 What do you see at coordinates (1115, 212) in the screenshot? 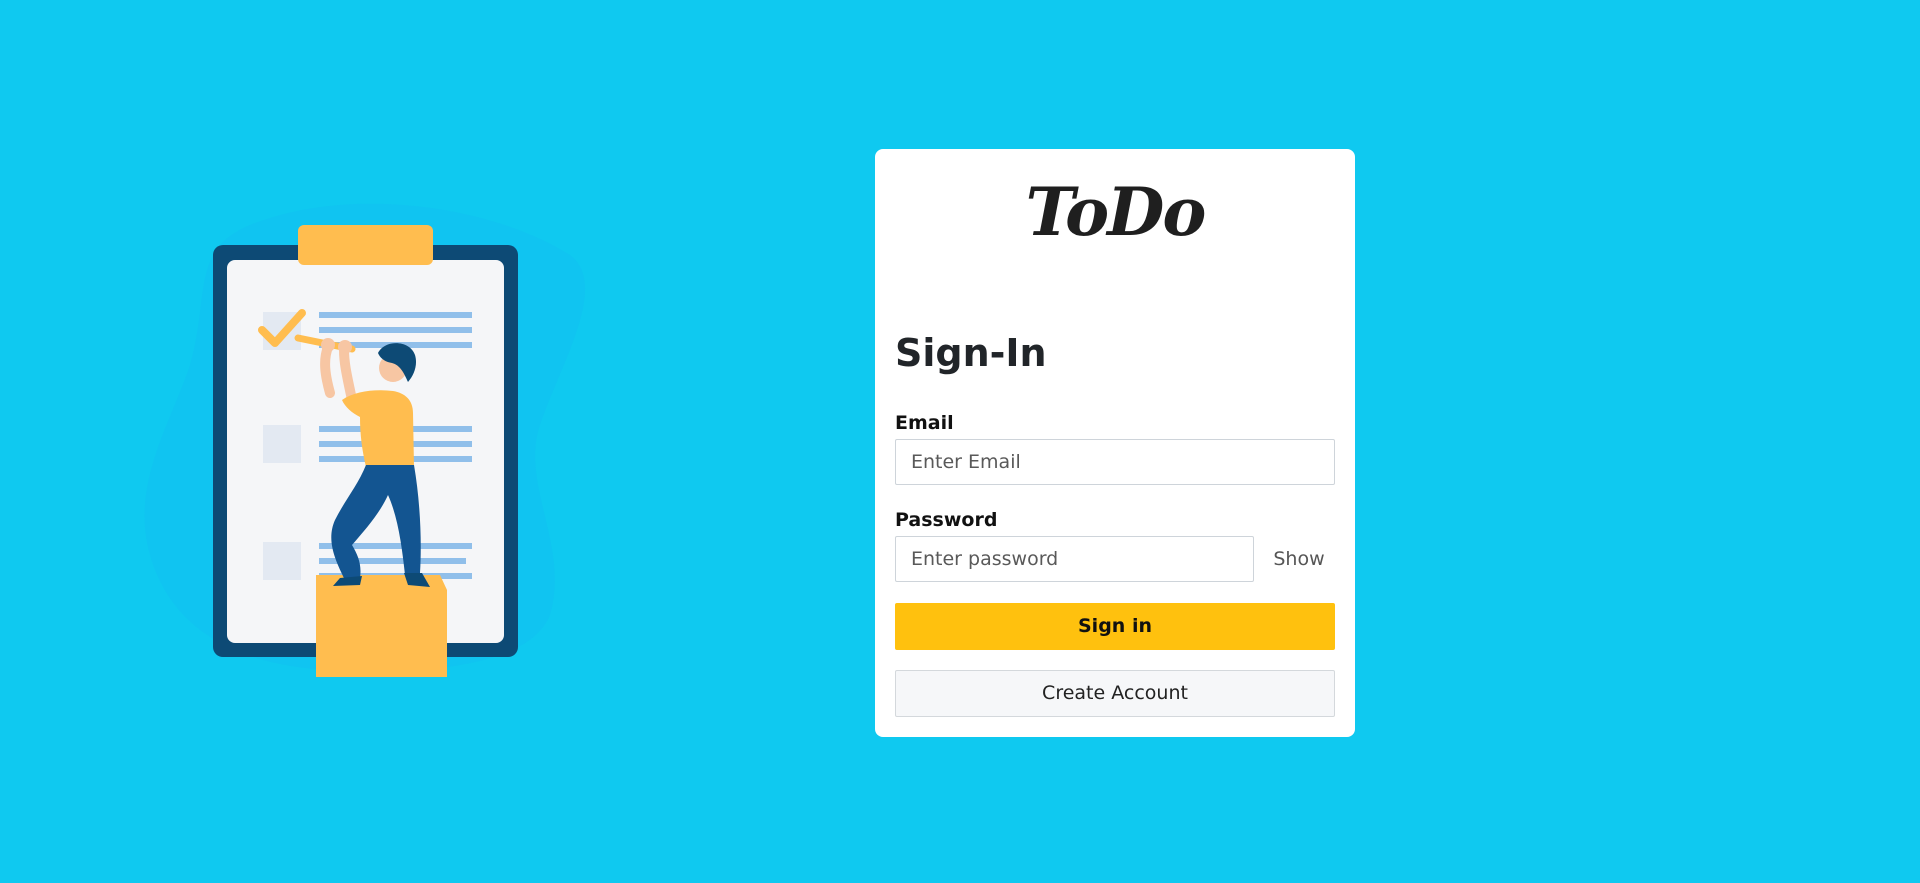
I see `app-logo: ToDo` at bounding box center [1115, 212].